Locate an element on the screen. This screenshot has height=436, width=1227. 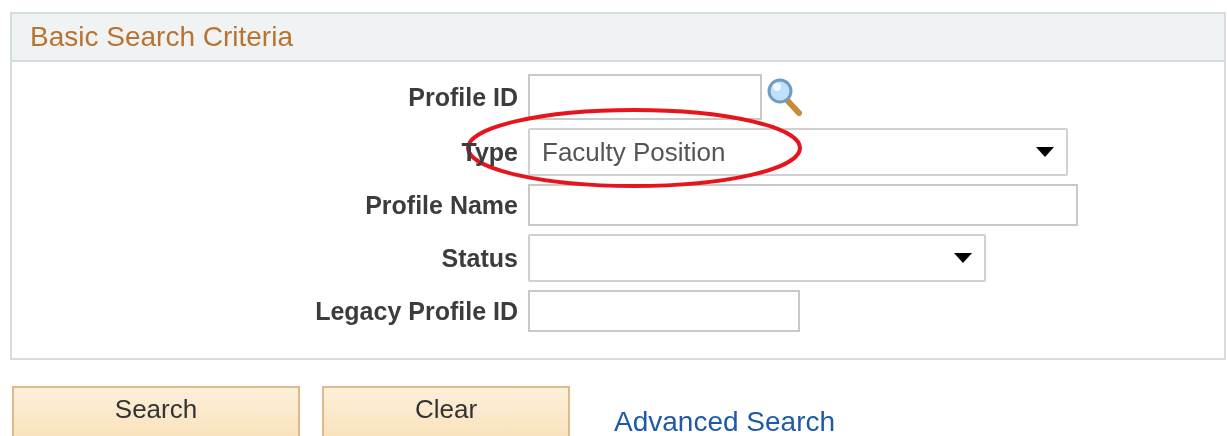
action-button: Clear is located at coordinates (446, 411).